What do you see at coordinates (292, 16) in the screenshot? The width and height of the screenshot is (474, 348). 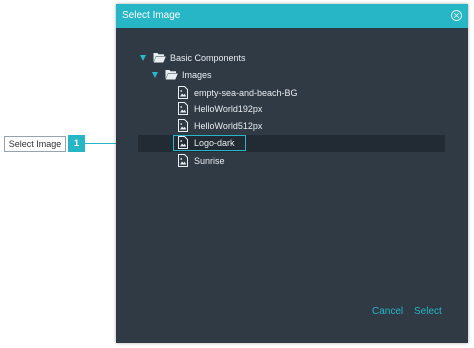 I see `dialog-titlebar: Select Image` at bounding box center [292, 16].